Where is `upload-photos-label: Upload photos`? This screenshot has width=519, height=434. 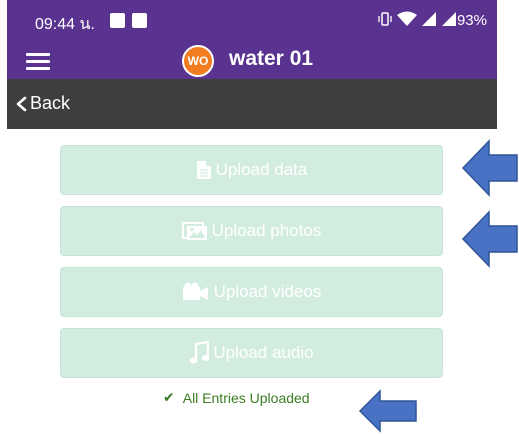 upload-photos-label: Upload photos is located at coordinates (266, 230).